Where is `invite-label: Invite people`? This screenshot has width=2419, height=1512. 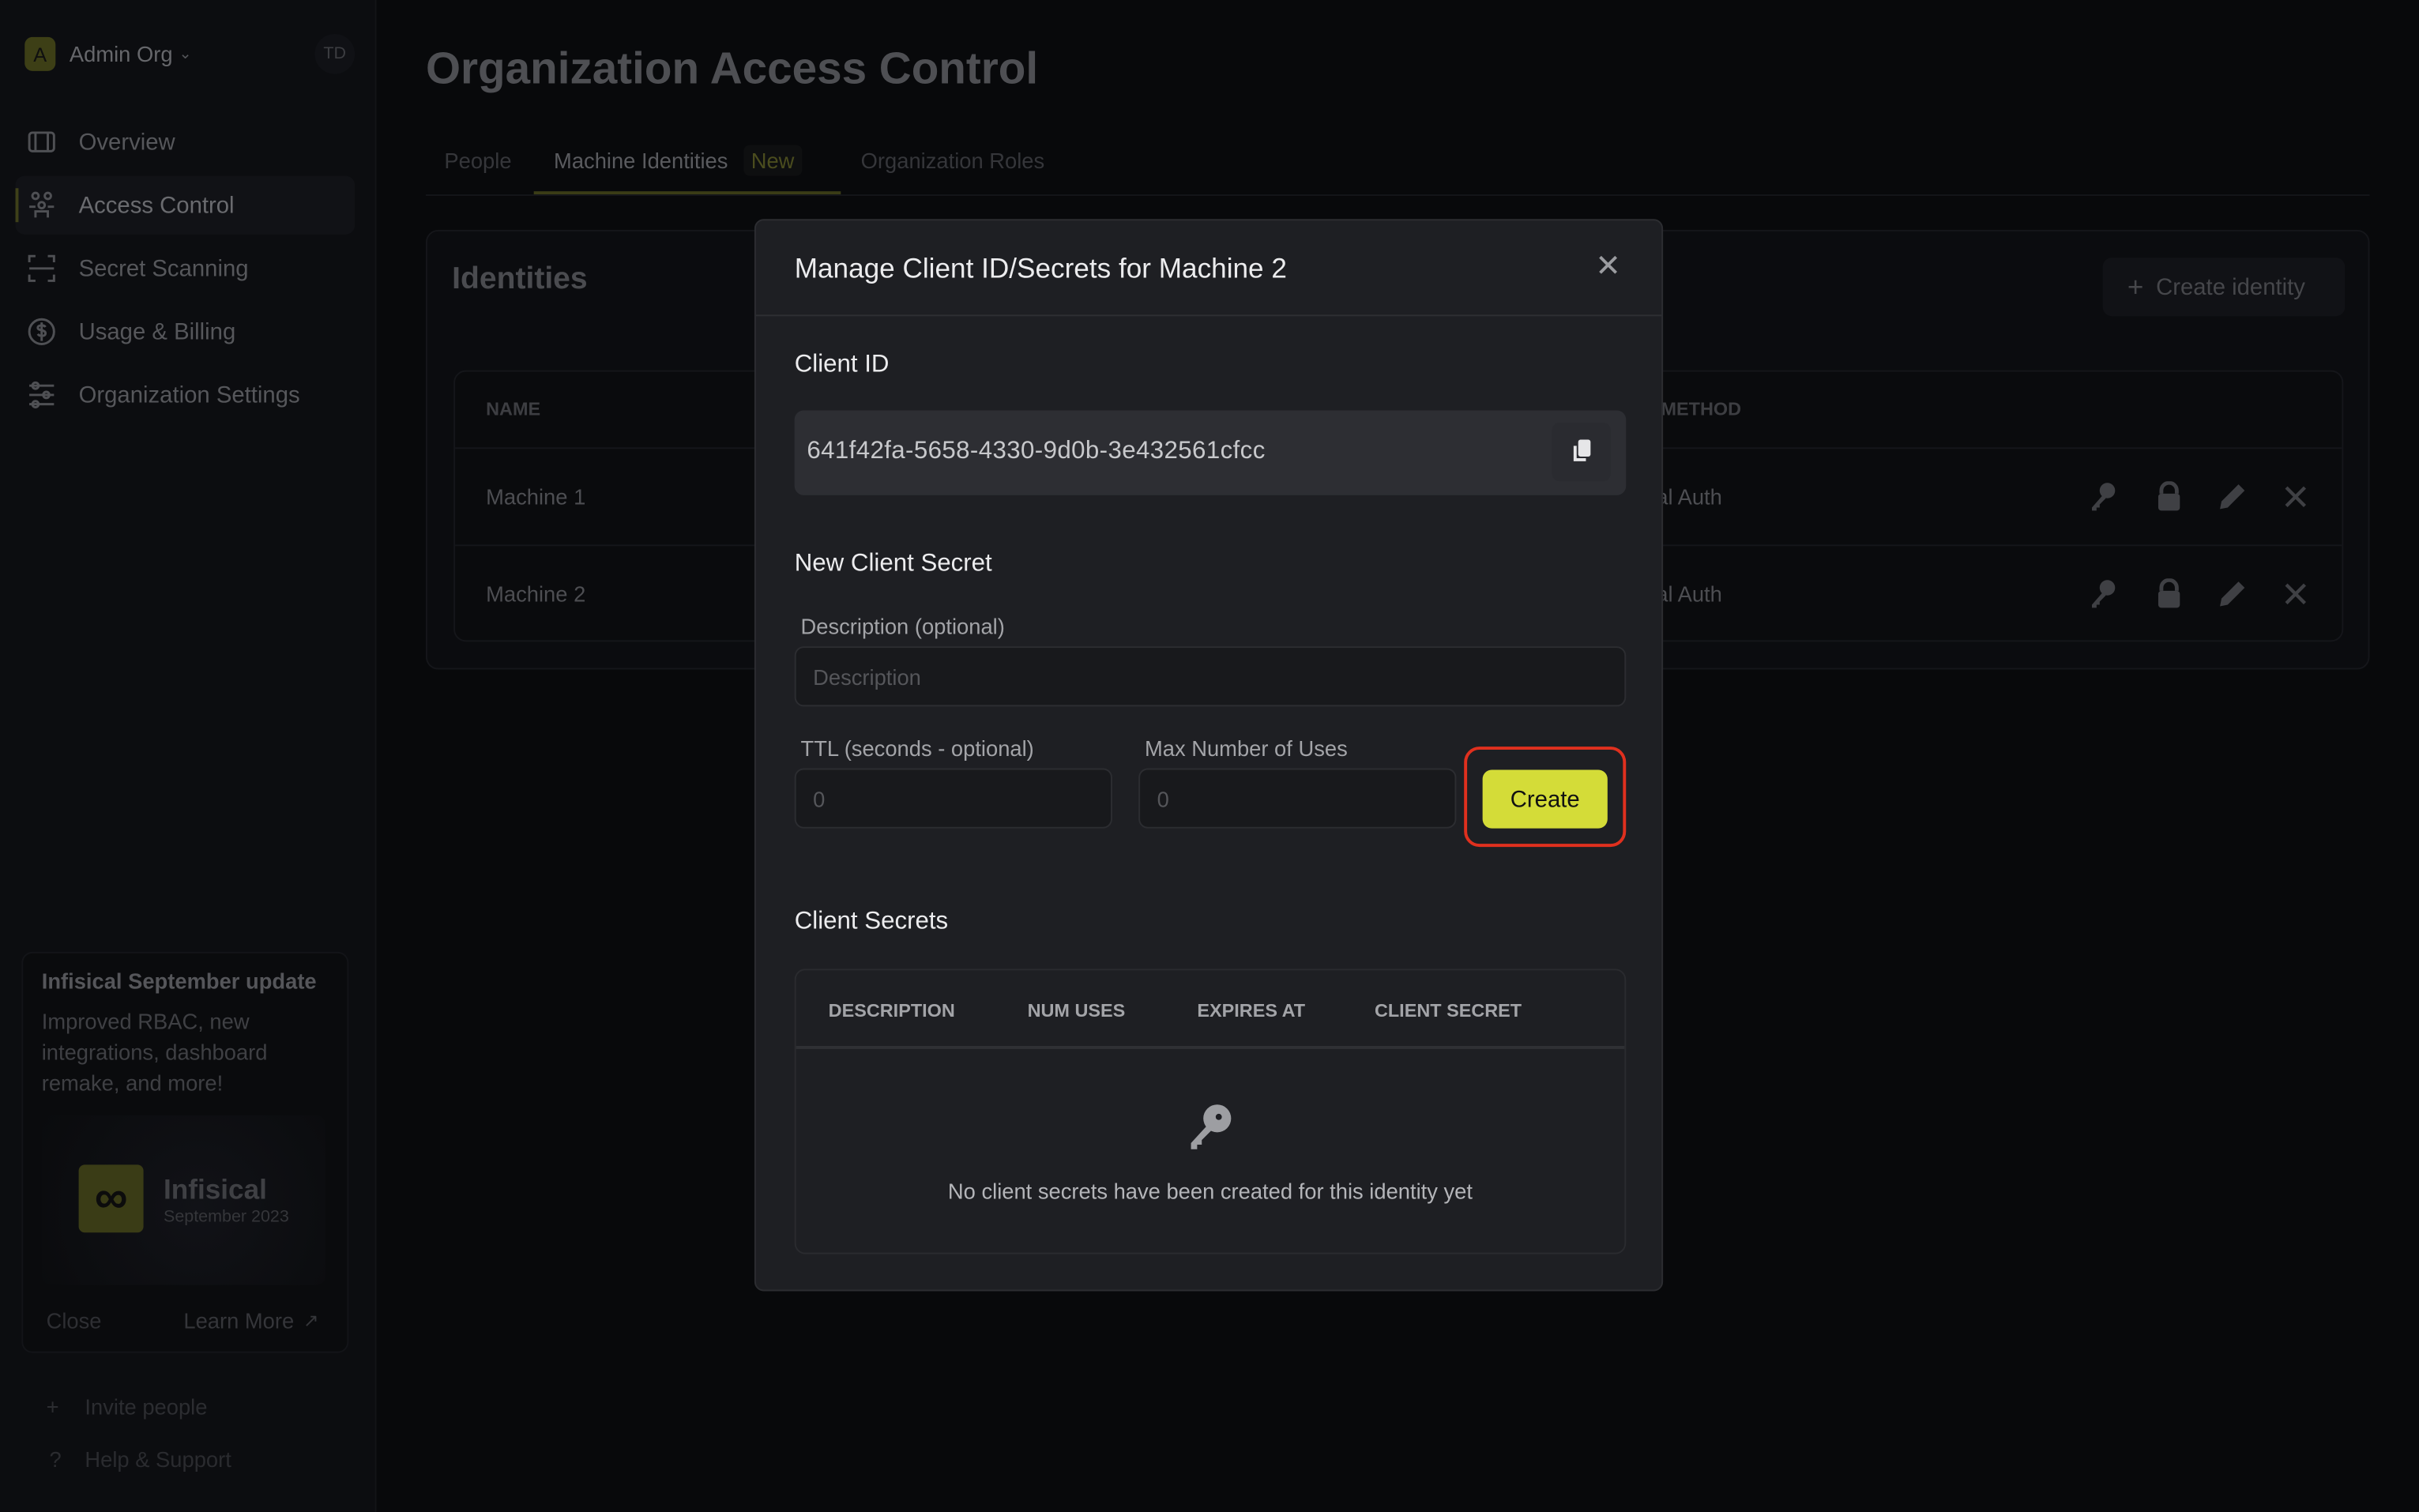 invite-label: Invite people is located at coordinates (146, 1407).